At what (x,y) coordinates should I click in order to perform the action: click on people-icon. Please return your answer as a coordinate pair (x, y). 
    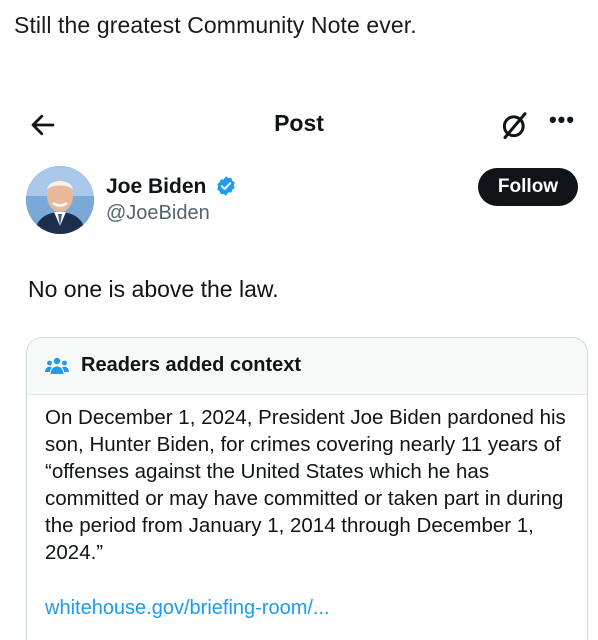
    Looking at the image, I should click on (57, 365).